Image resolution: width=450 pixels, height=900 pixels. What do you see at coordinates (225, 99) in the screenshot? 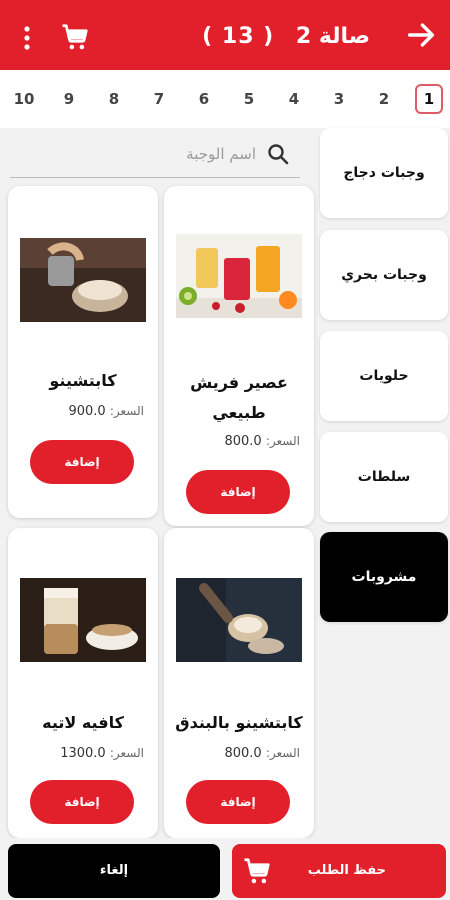
I see `page-selector: 1 2 3 4 5 6 7 8 9 10` at bounding box center [225, 99].